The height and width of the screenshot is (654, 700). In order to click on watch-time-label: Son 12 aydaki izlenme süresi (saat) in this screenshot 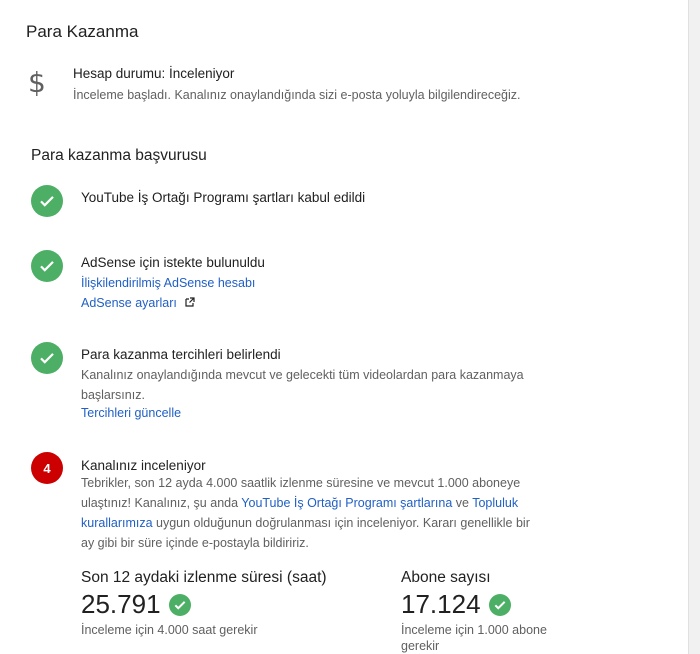, I will do `click(204, 577)`.